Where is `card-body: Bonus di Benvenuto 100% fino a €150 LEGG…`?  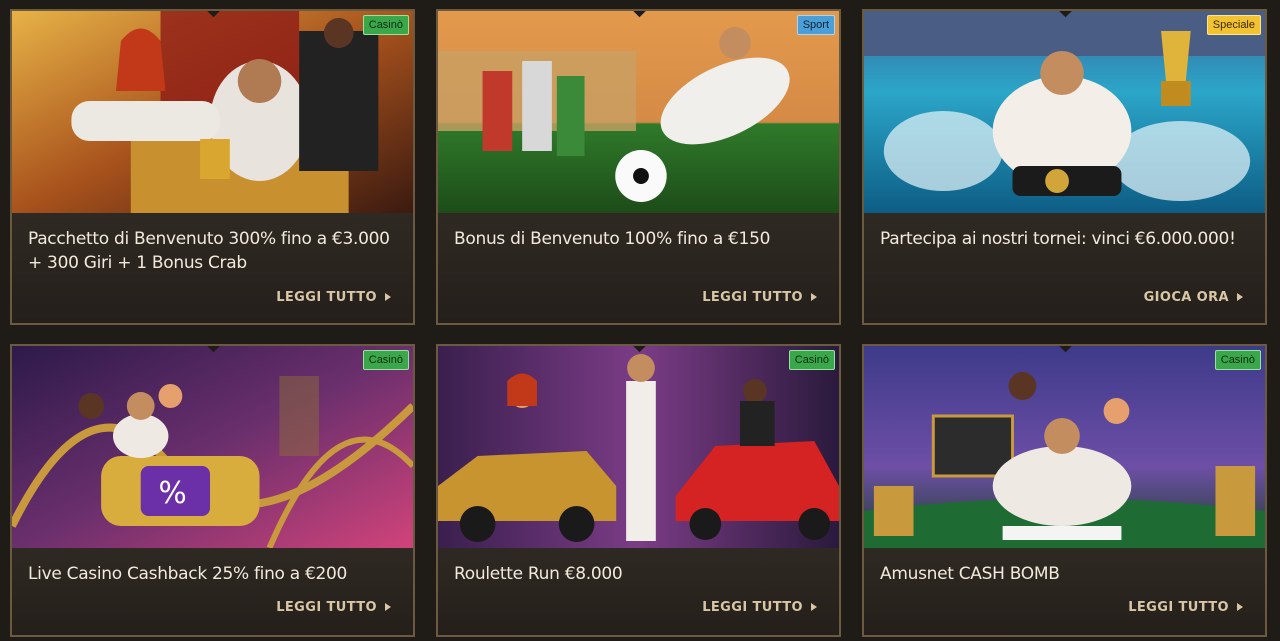 card-body: Bonus di Benvenuto 100% fino a €150 LEGG… is located at coordinates (638, 268).